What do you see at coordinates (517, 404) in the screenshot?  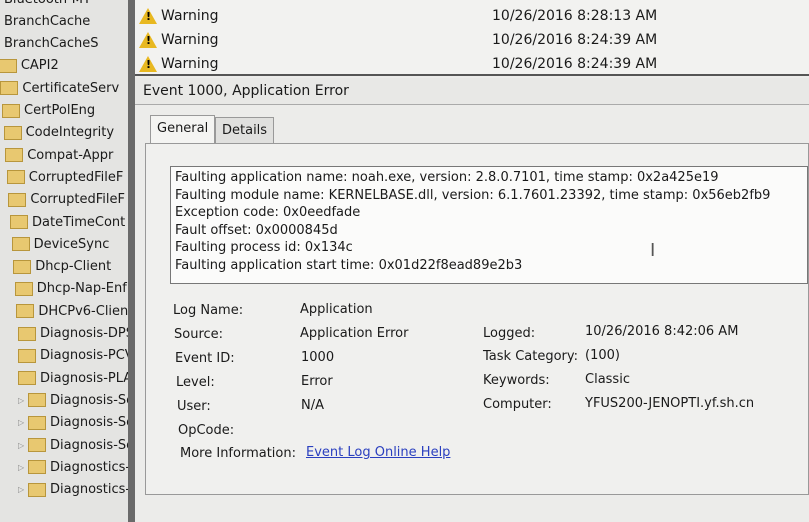 I see `computer-label: Computer:` at bounding box center [517, 404].